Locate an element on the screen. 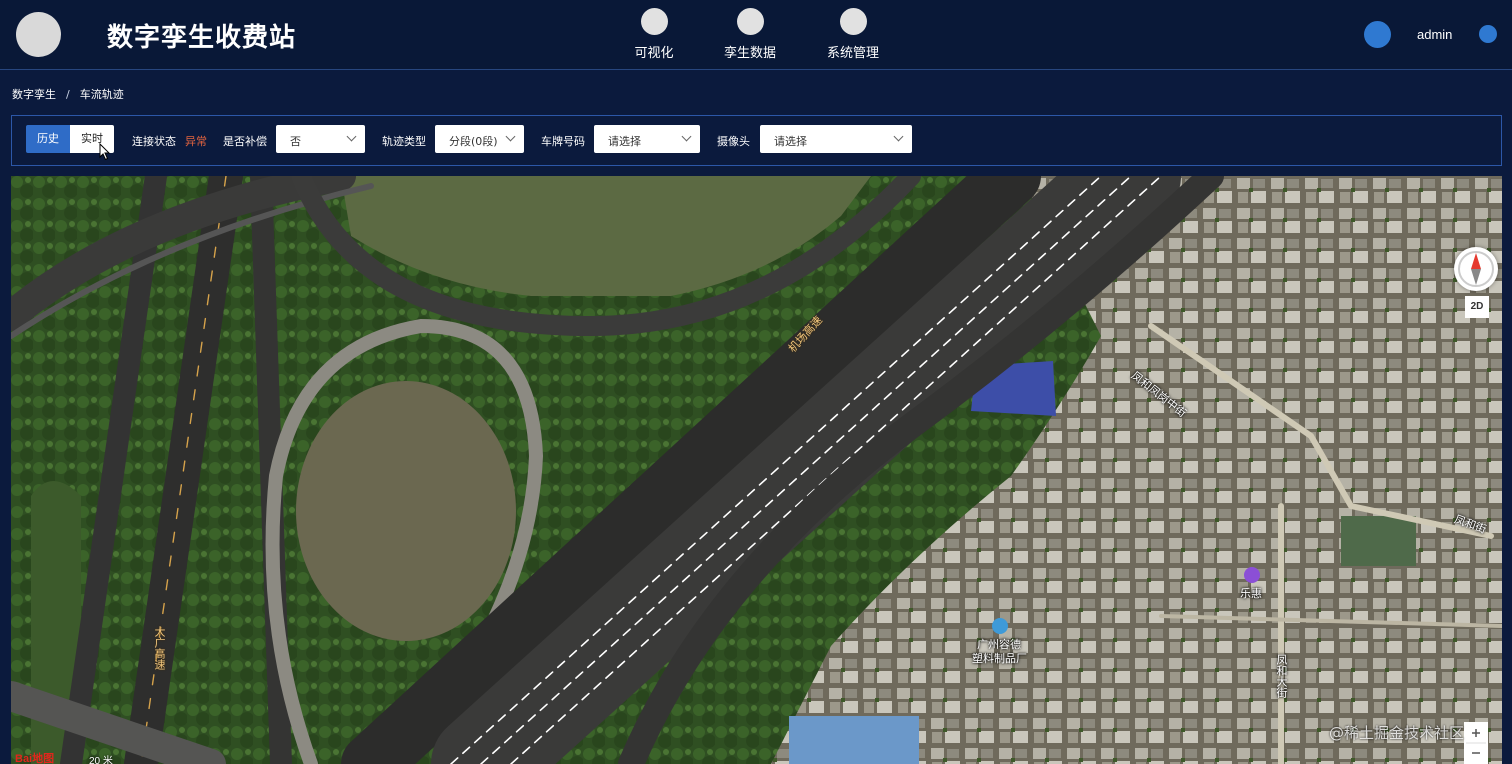  camera-label: 摄像头 is located at coordinates (733, 141).